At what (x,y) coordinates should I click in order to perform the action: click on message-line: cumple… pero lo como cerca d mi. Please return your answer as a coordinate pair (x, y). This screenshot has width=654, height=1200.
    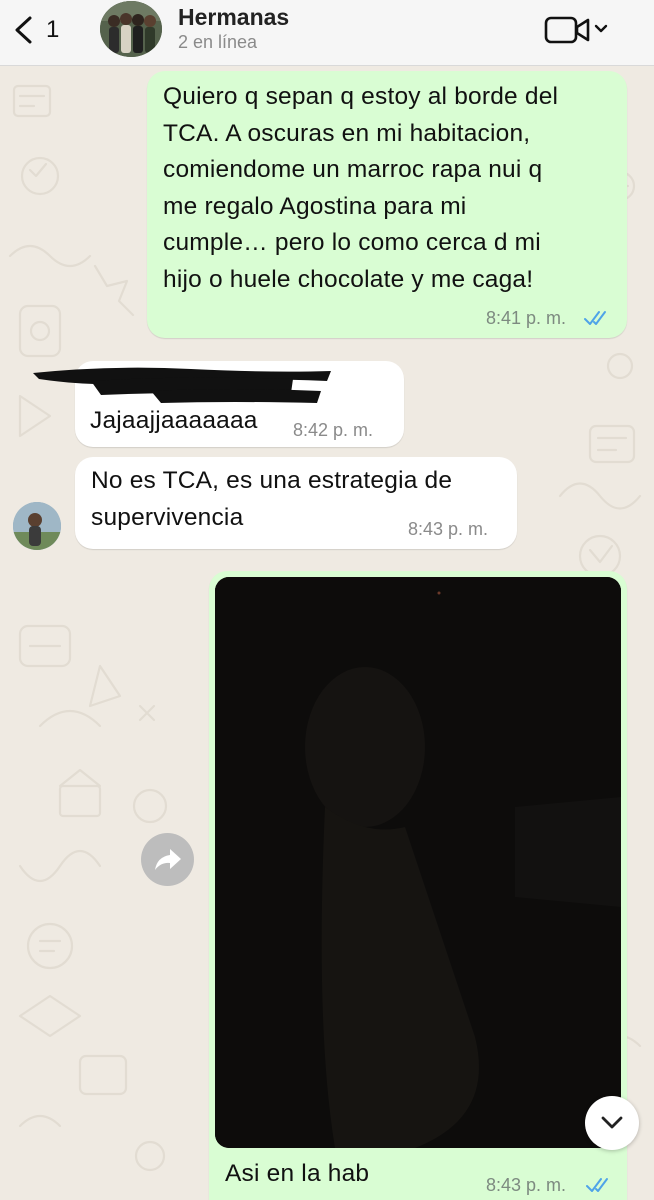
    Looking at the image, I should click on (352, 242).